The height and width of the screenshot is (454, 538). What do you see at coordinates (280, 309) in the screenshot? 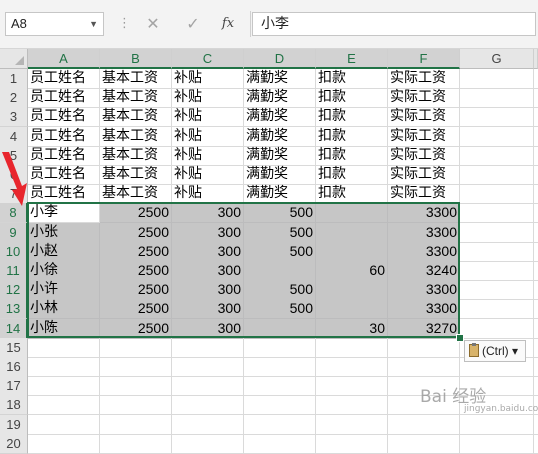
I see `cell-d13: 500` at bounding box center [280, 309].